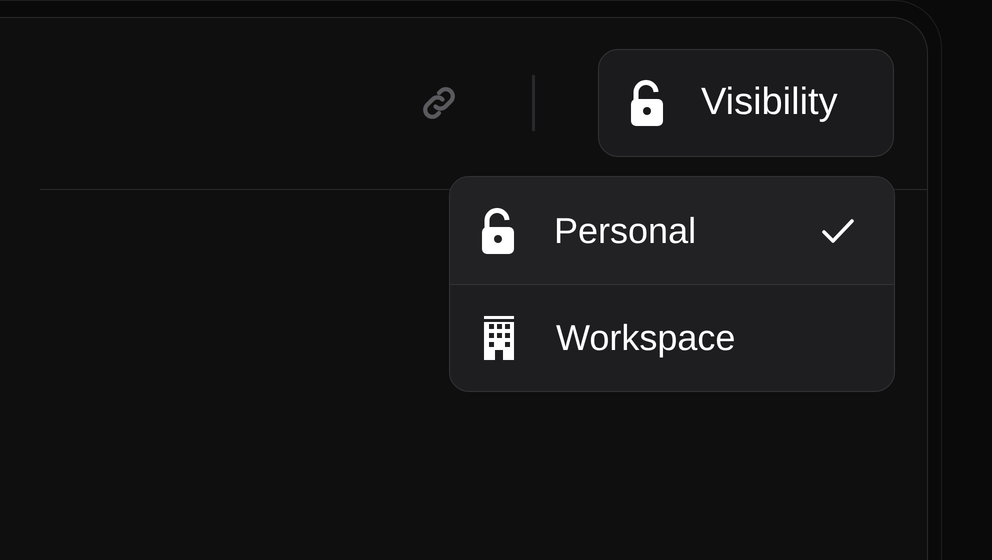  I want to click on menu-item: Workspace, so click(672, 337).